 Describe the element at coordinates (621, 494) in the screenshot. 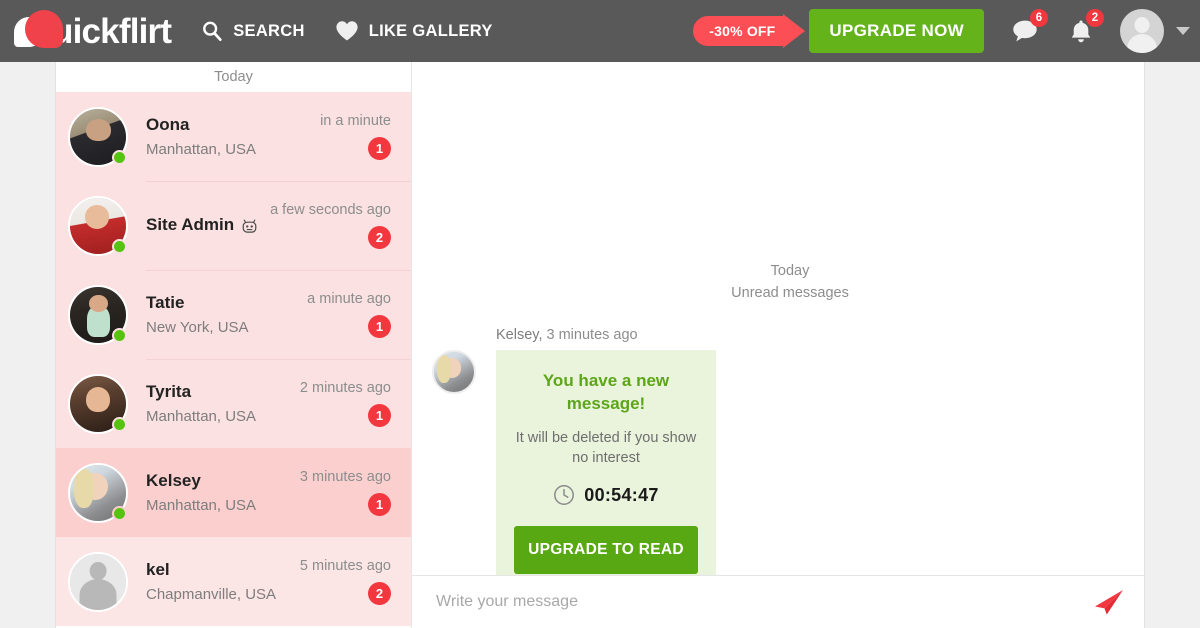

I see `countdown-value: 00:54:47` at that location.